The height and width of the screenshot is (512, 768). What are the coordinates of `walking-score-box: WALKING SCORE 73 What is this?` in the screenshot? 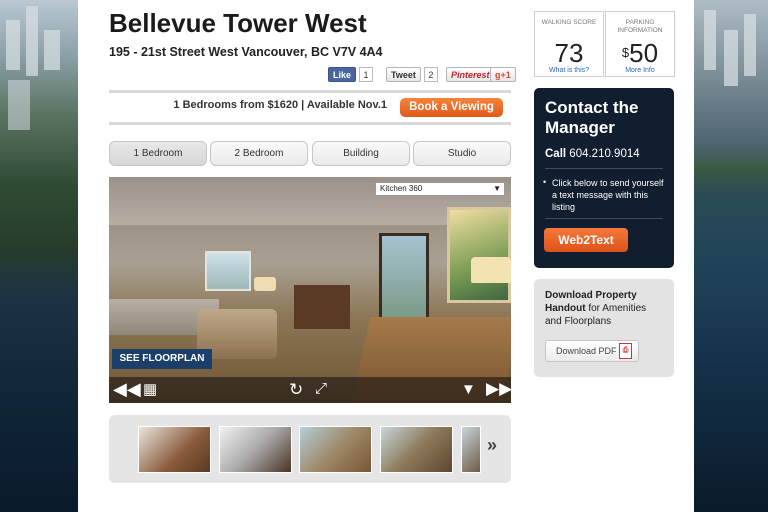 It's located at (569, 44).